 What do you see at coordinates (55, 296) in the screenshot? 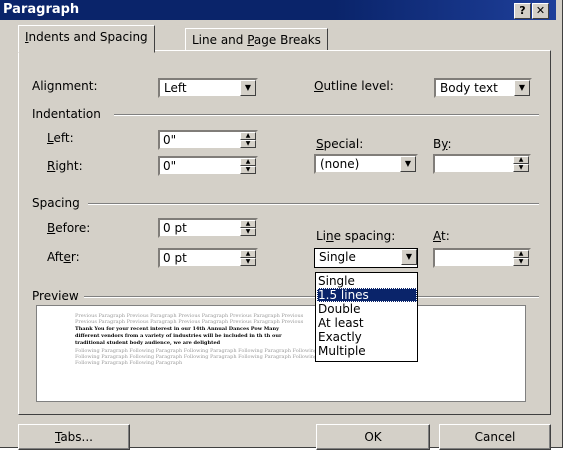
I see `preview-group-label: Preview` at bounding box center [55, 296].